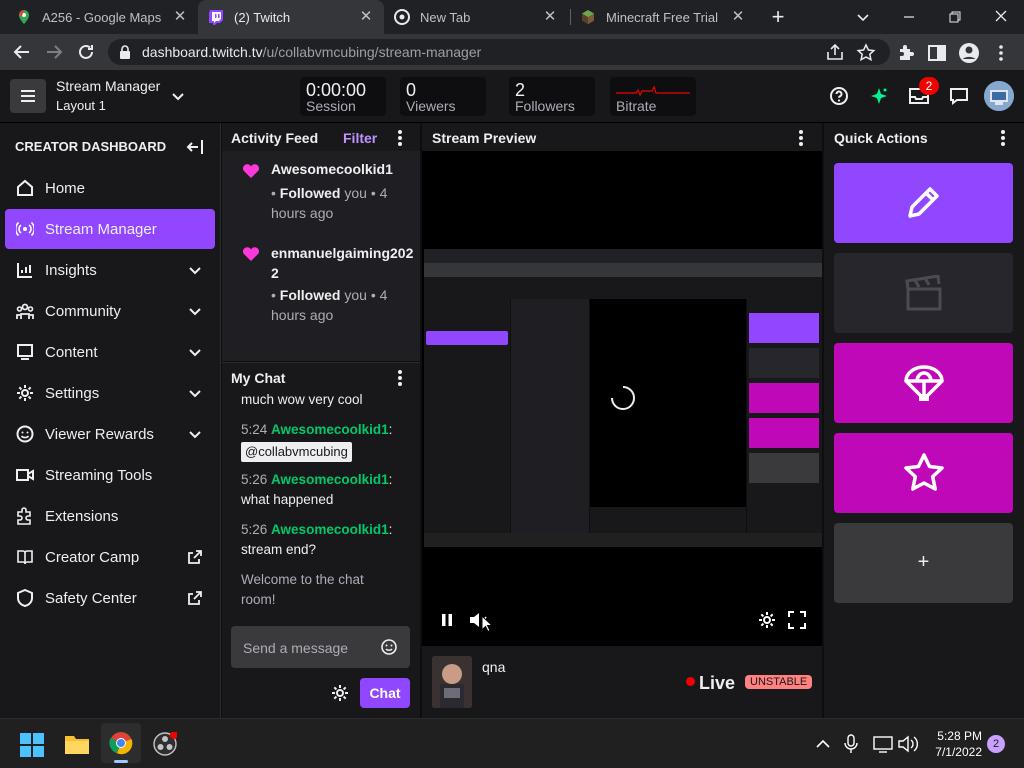 This screenshot has height=768, width=1024. What do you see at coordinates (110, 352) in the screenshot?
I see `sidebar-item-content: Content` at bounding box center [110, 352].